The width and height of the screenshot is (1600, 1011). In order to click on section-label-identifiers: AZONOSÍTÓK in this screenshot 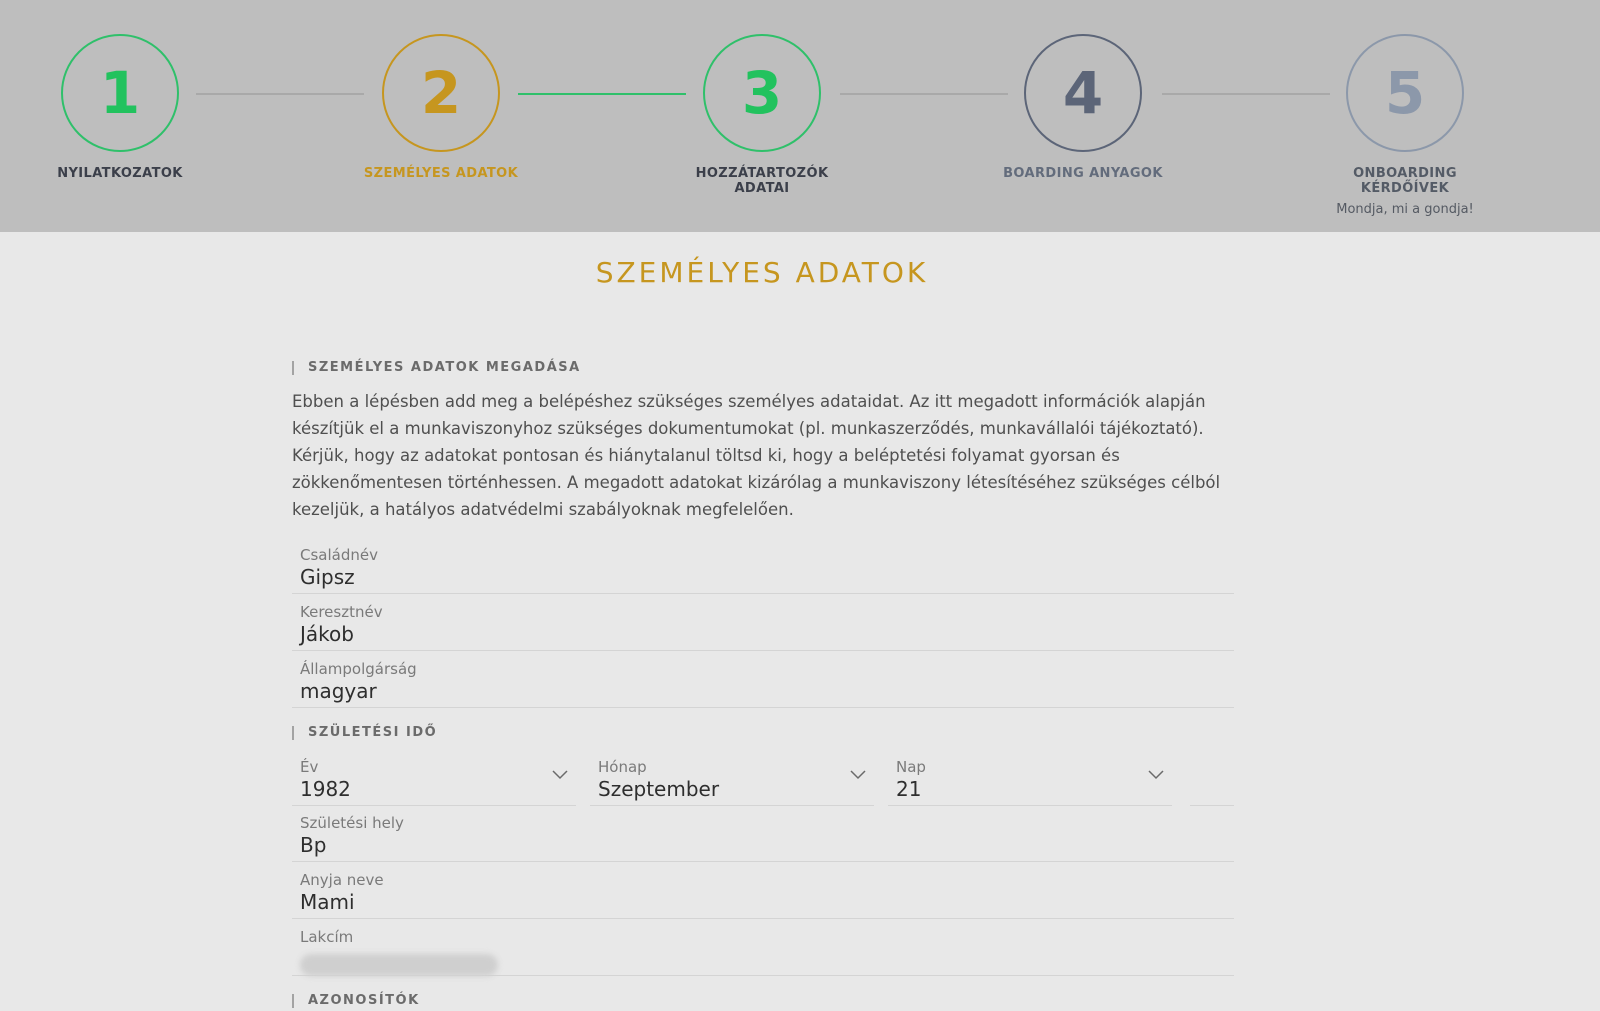, I will do `click(356, 1001)`.